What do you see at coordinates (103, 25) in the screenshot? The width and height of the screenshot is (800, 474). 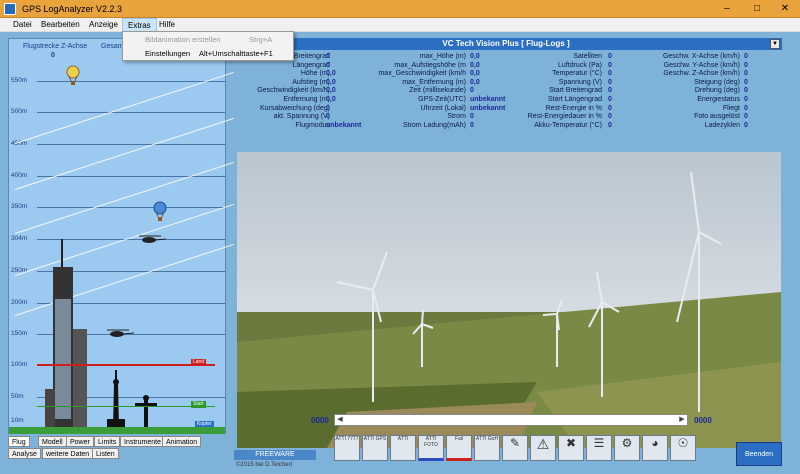 I see `menu-anzeige: Anzeige` at bounding box center [103, 25].